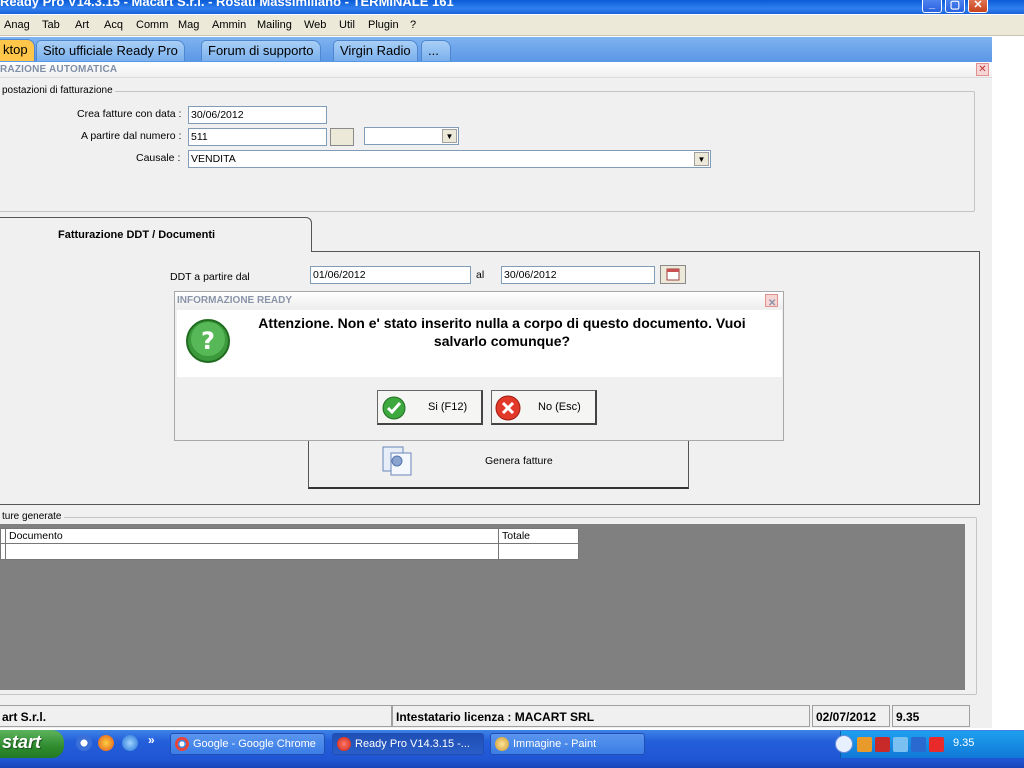  Describe the element at coordinates (578, 275) in the screenshot. I see `ddt-to-input: 30/06/2012` at that location.